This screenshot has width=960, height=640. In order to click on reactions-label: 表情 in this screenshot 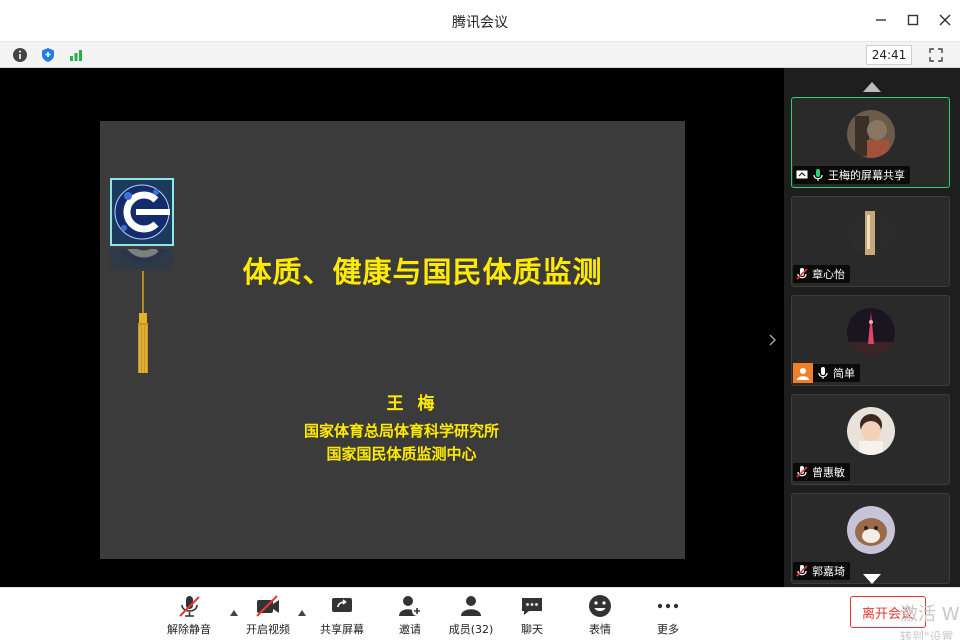, I will do `click(600, 629)`.